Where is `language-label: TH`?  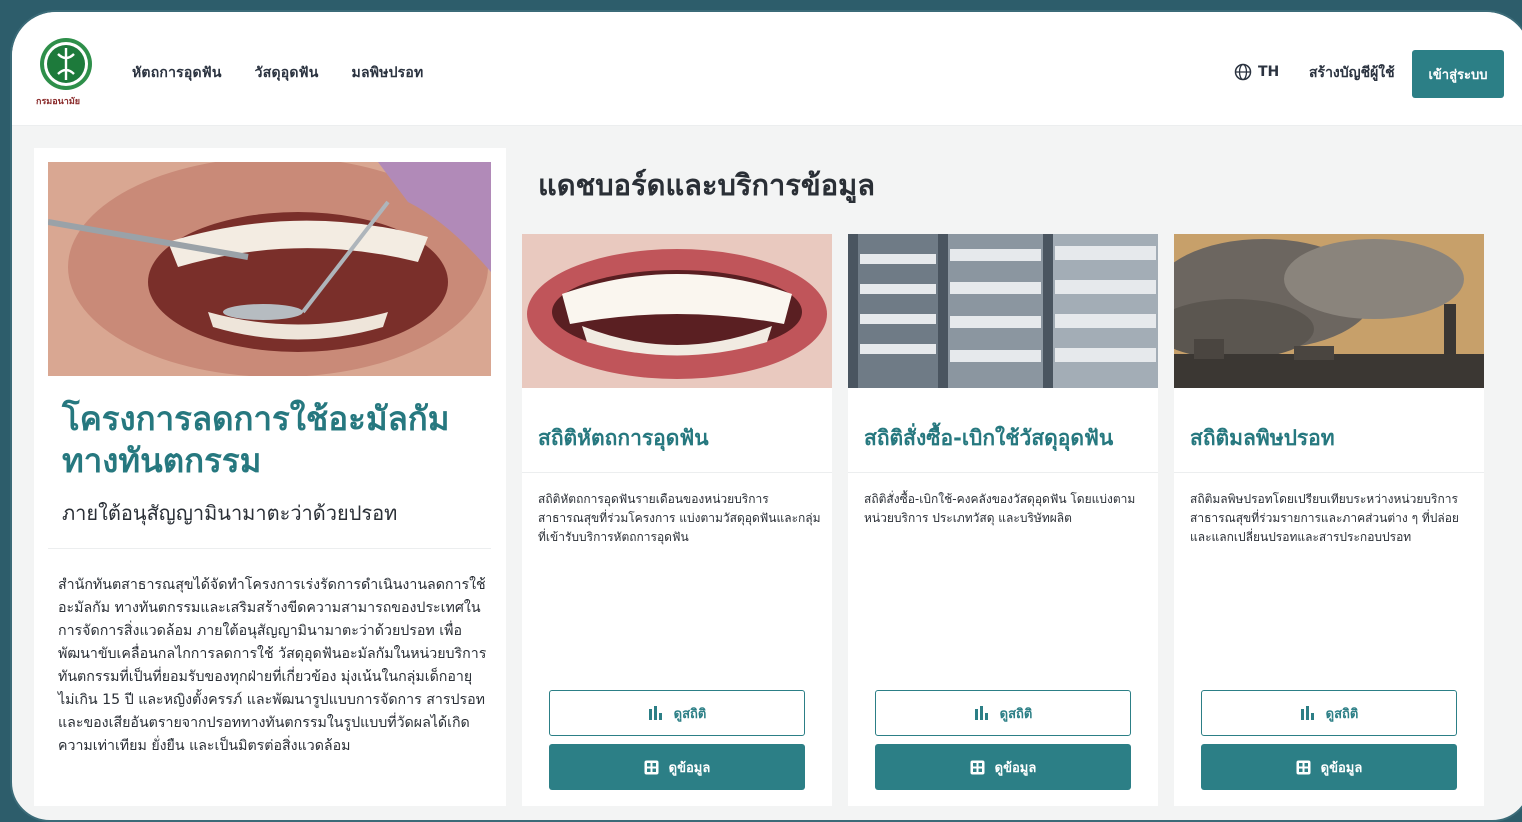
language-label: TH is located at coordinates (1269, 72).